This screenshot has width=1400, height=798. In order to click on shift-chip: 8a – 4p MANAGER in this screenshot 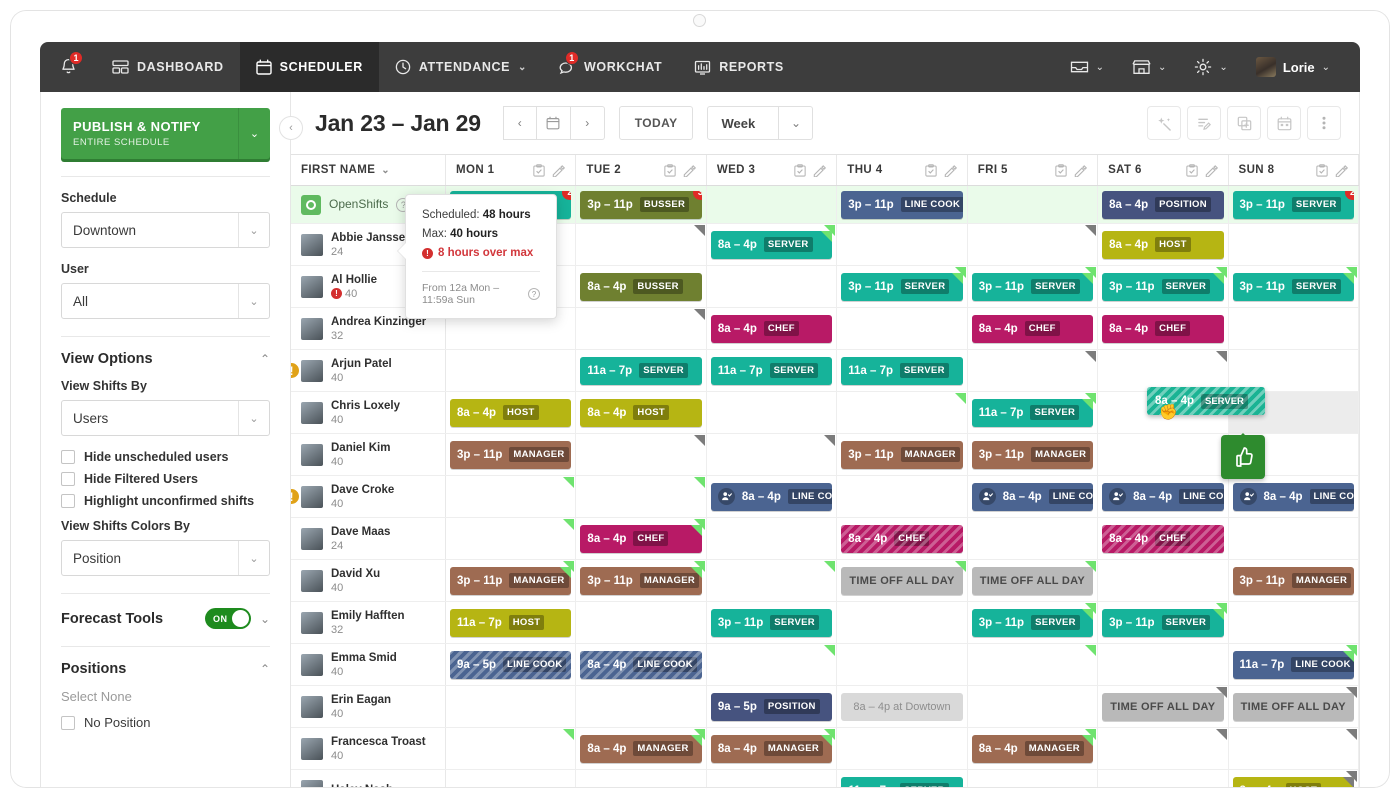, I will do `click(771, 748)`.